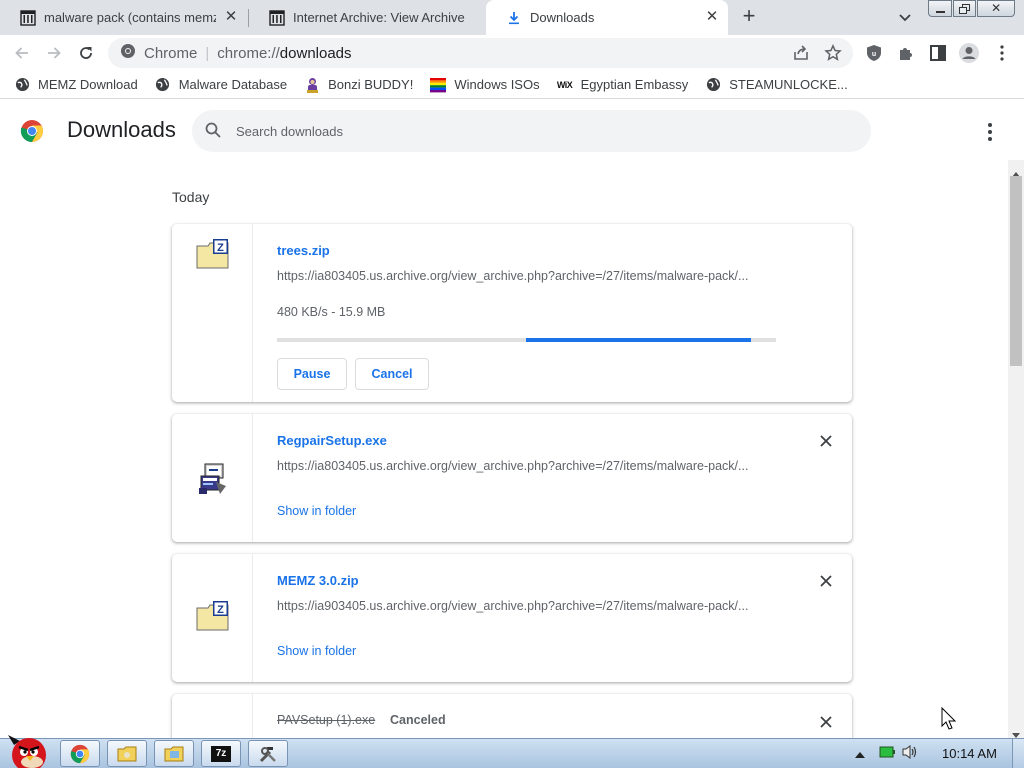 The width and height of the screenshot is (1024, 768). What do you see at coordinates (887, 754) in the screenshot?
I see `battery-icon` at bounding box center [887, 754].